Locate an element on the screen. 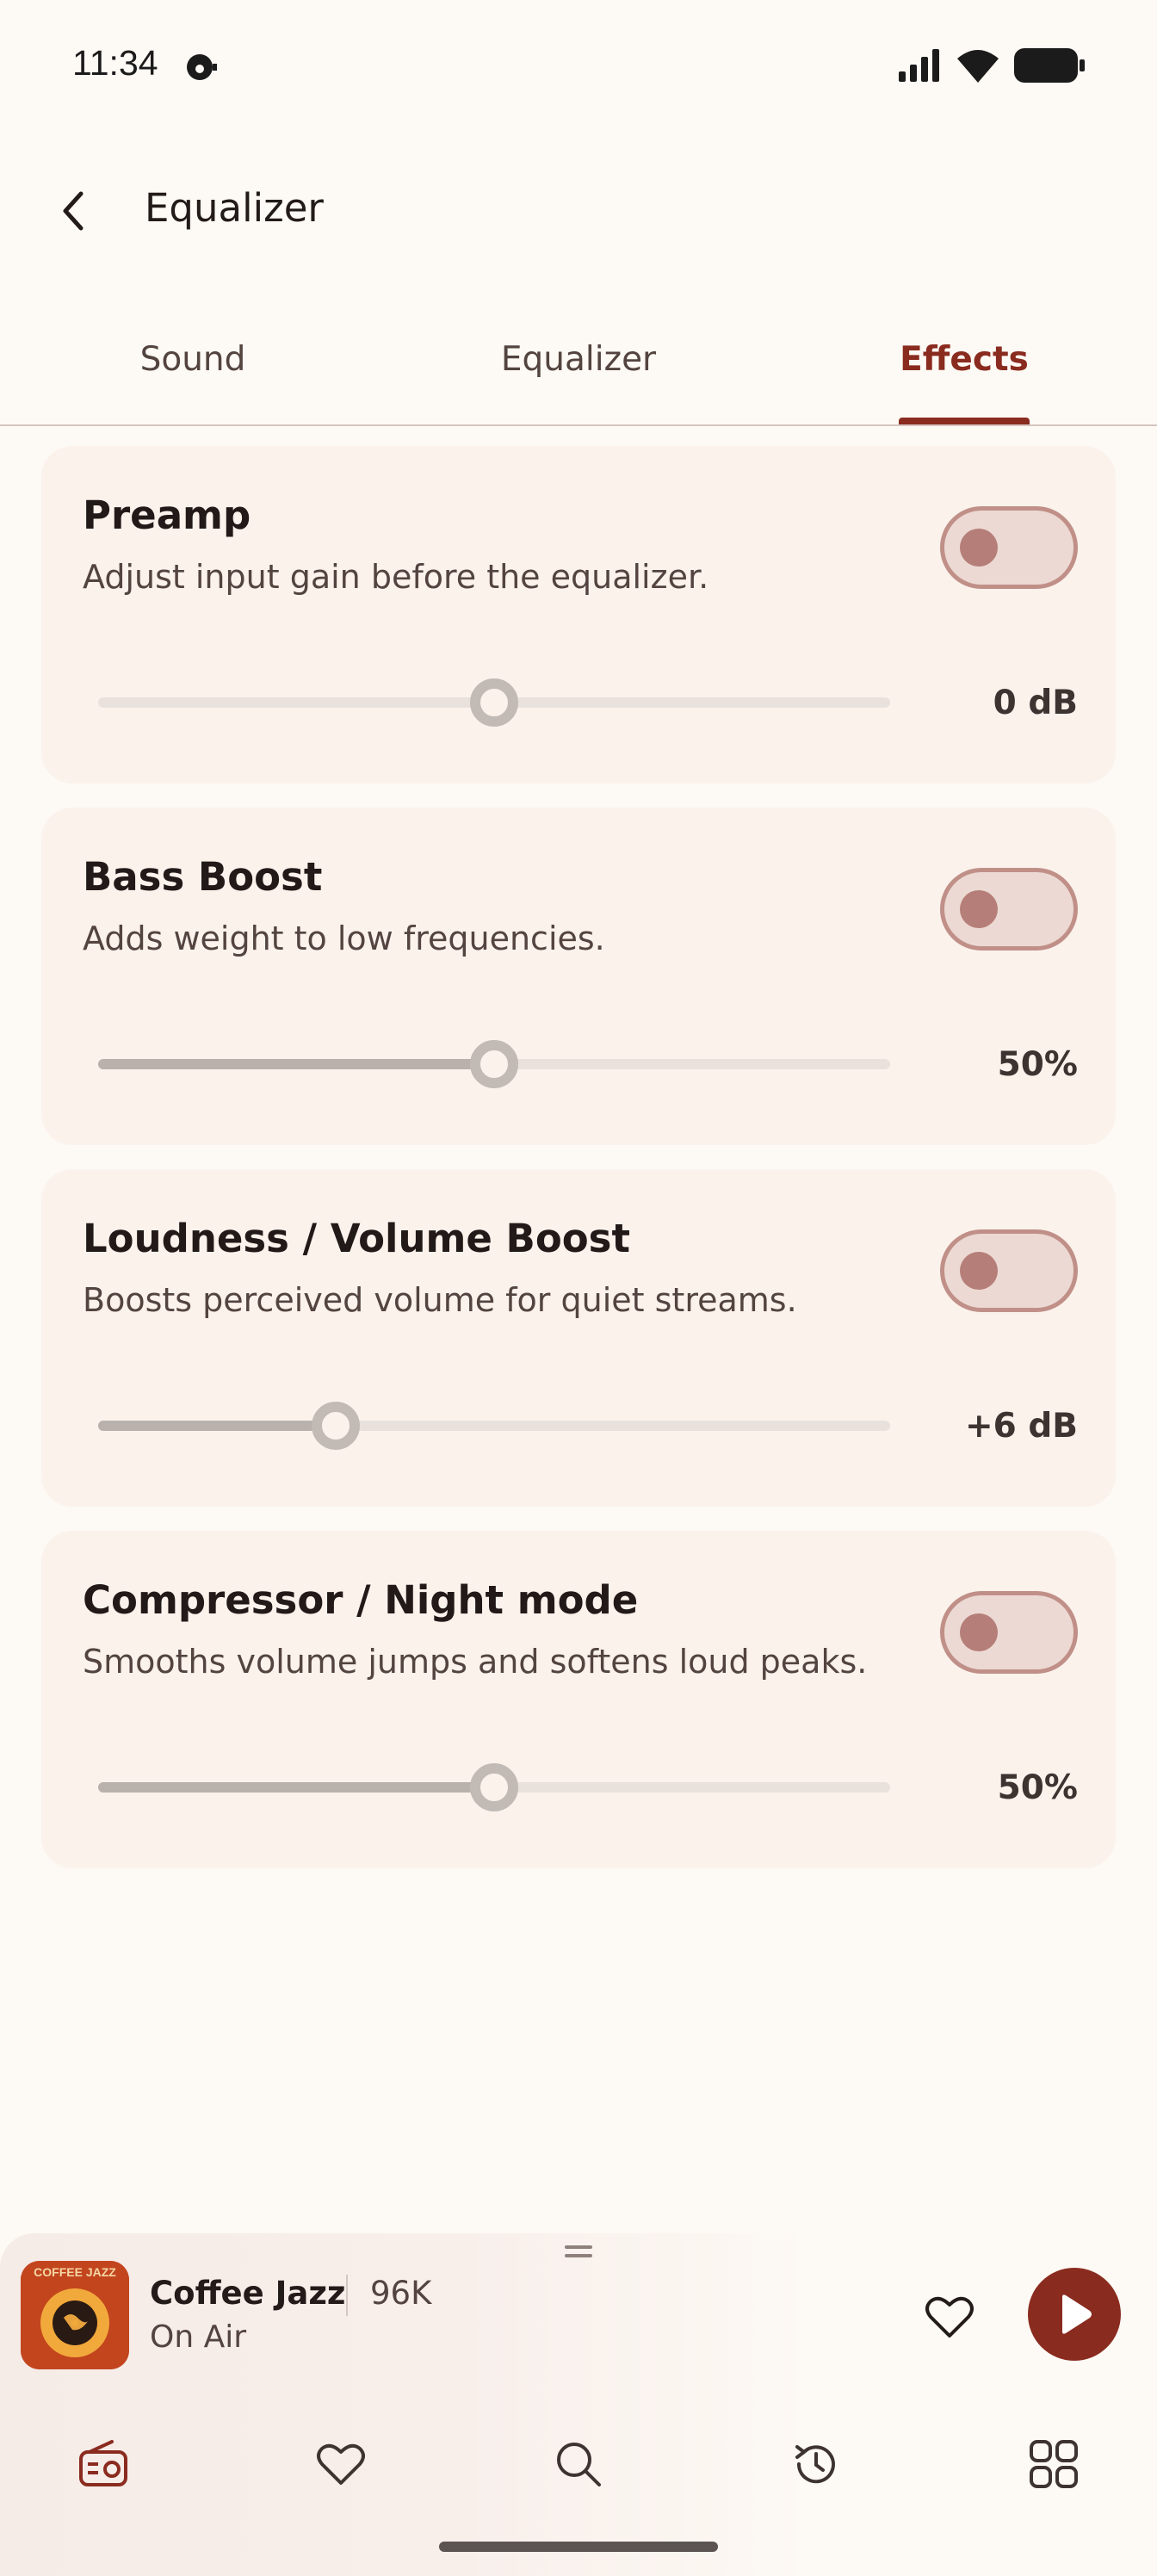 This screenshot has height=2576, width=1157. station-name: Coffee Jazz is located at coordinates (248, 2293).